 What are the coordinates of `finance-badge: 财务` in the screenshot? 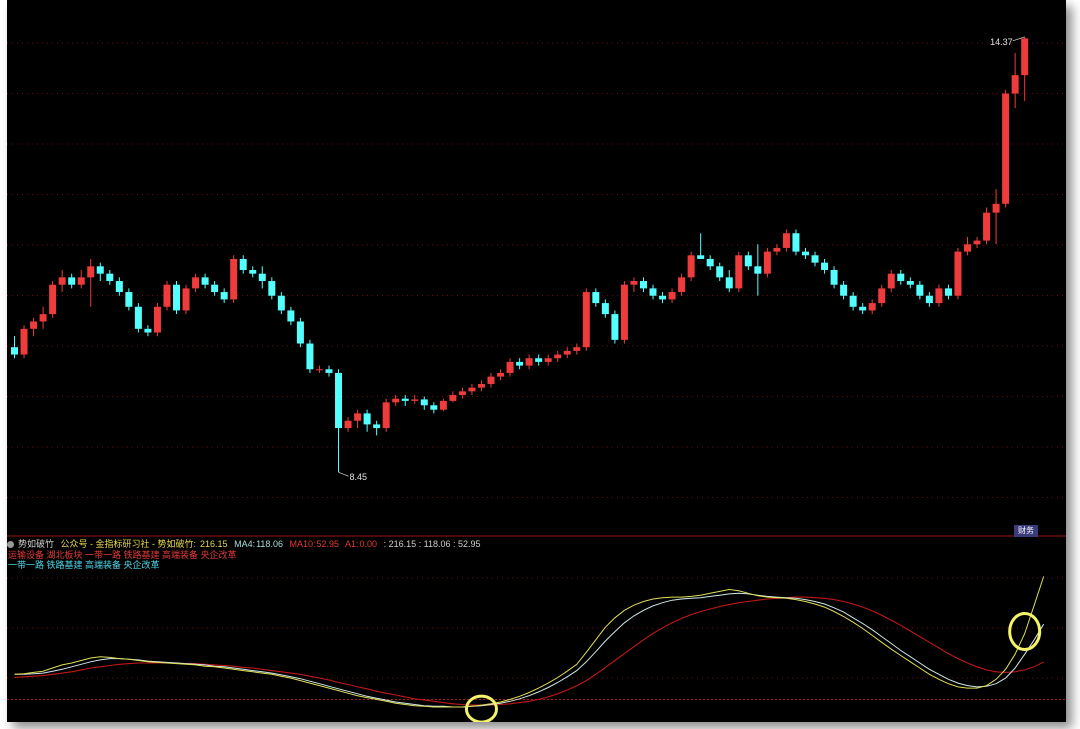 It's located at (1026, 531).